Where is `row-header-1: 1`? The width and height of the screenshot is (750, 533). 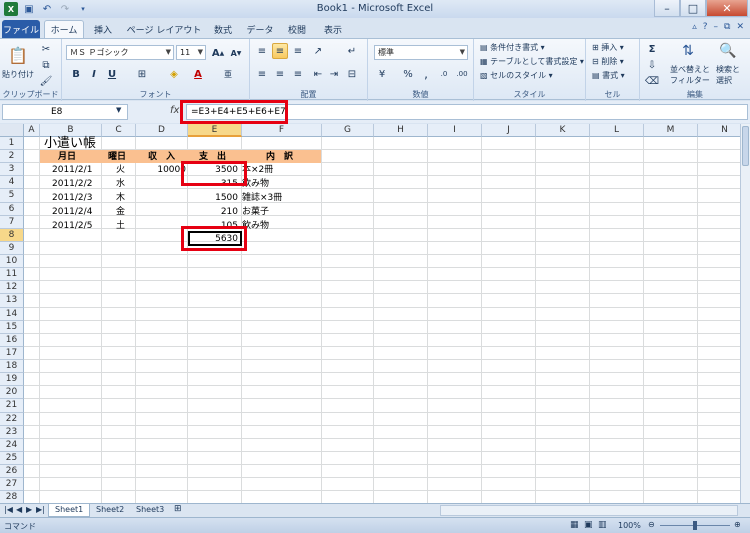 row-header-1: 1 is located at coordinates (12, 144).